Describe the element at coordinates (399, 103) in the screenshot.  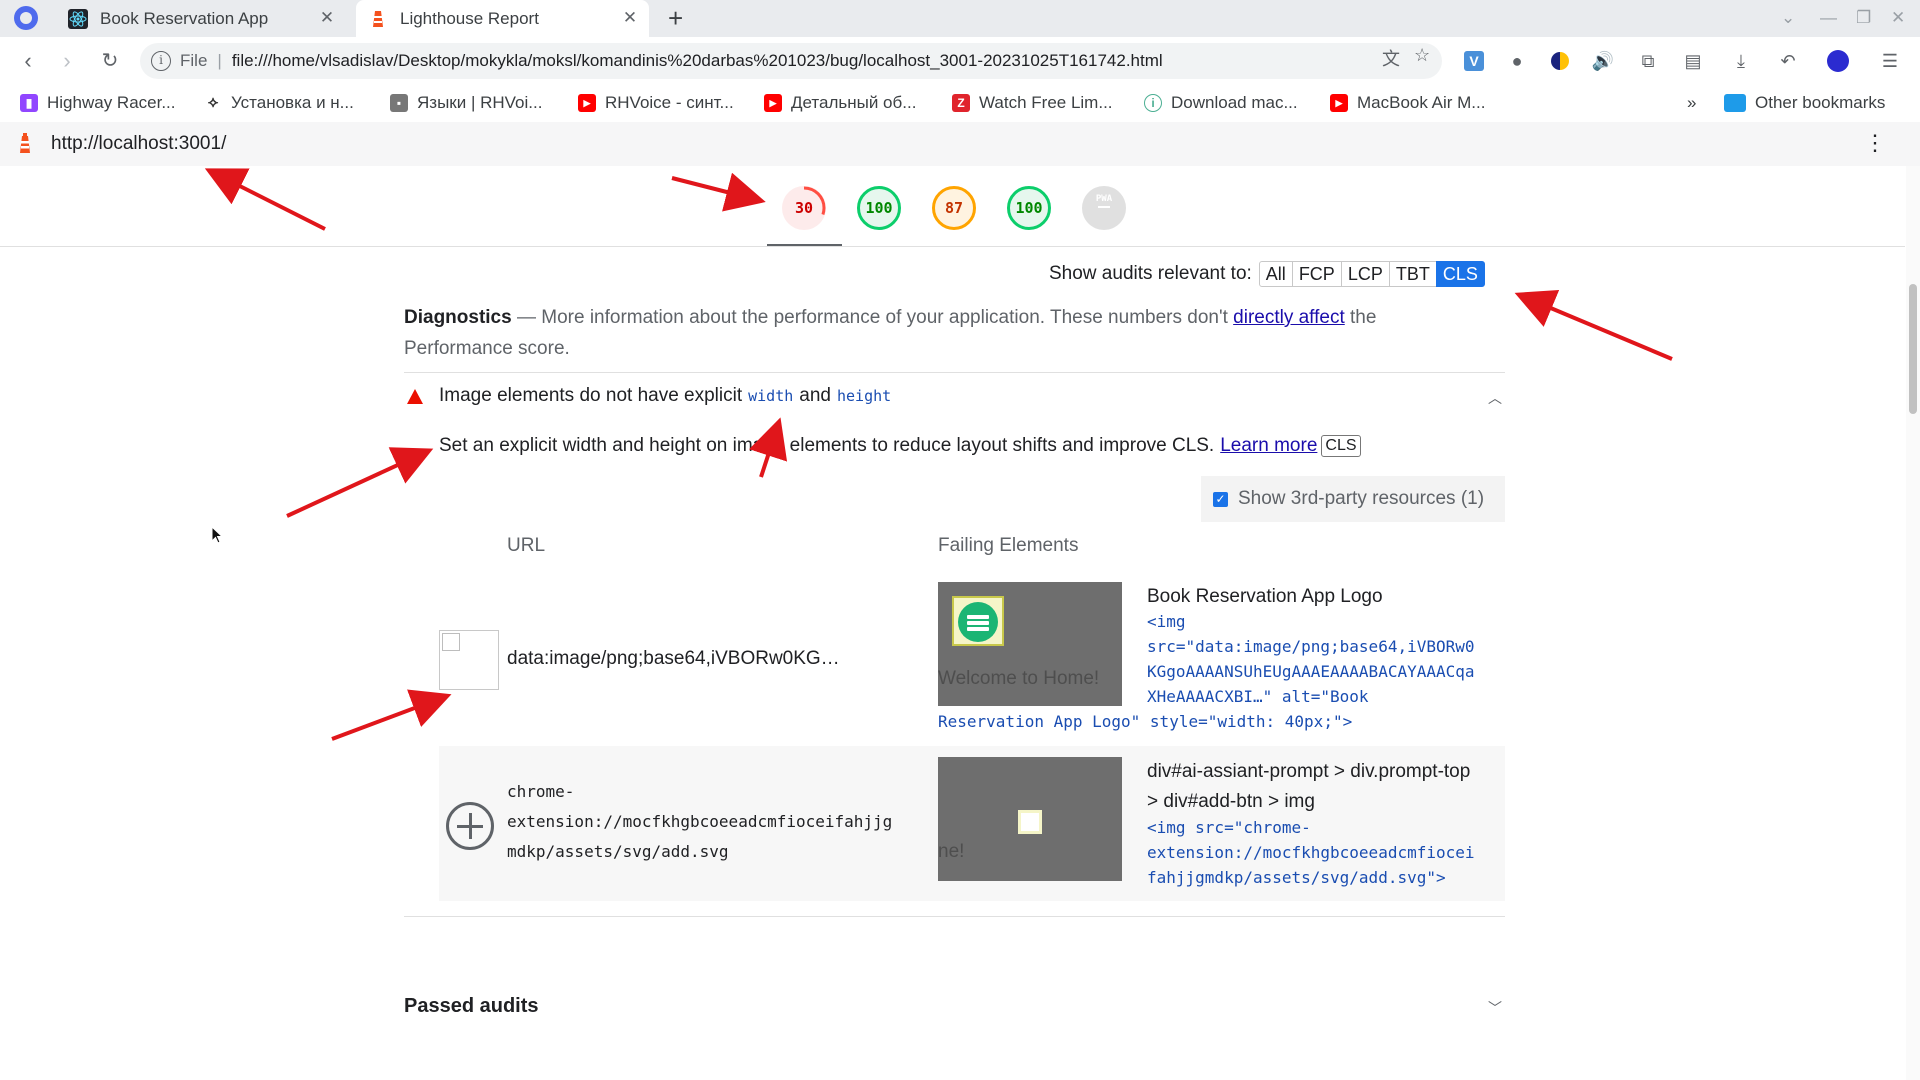
I see `page-icon: ▪` at that location.